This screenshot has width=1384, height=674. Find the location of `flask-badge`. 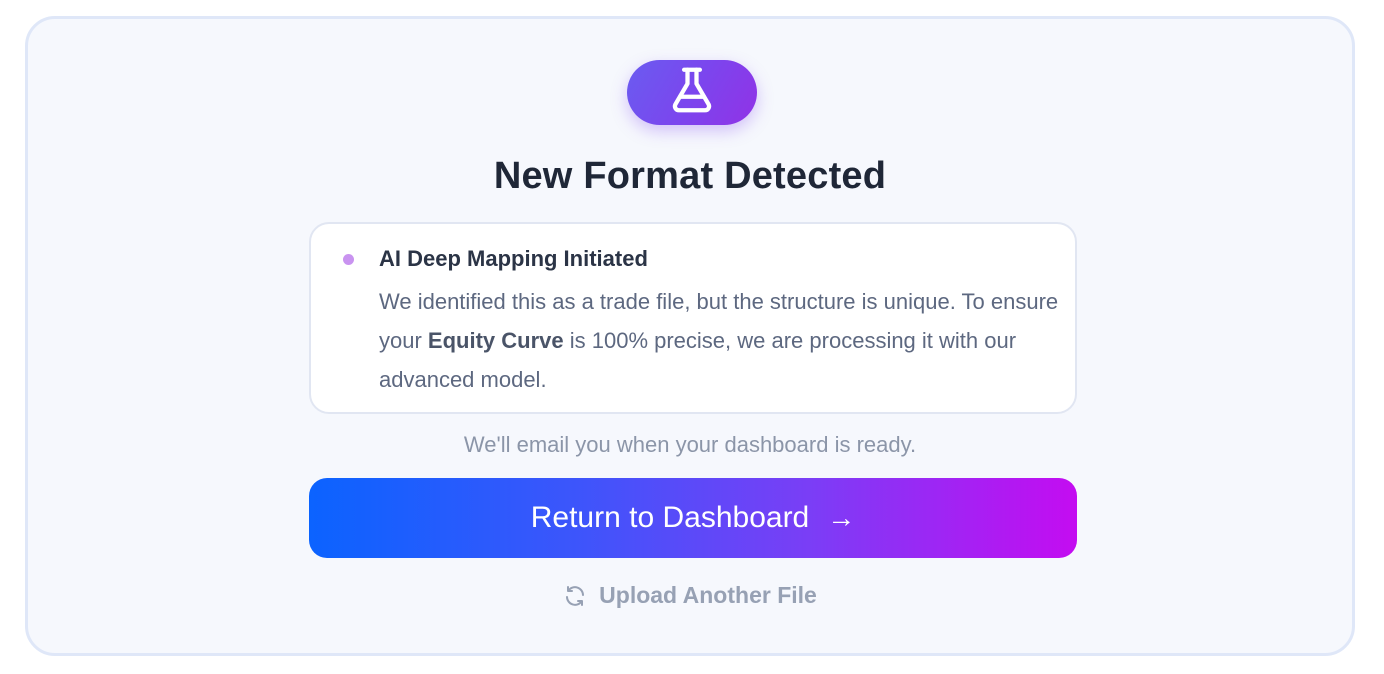

flask-badge is located at coordinates (692, 92).